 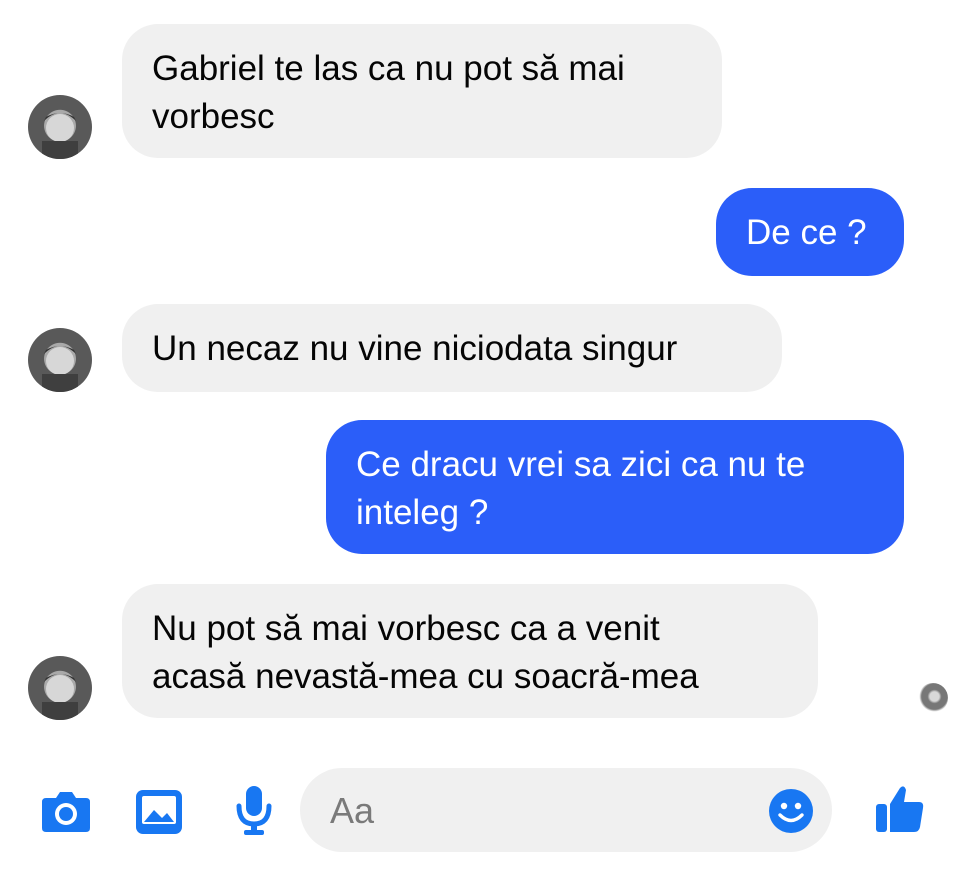 What do you see at coordinates (66, 811) in the screenshot?
I see `camera-icon` at bounding box center [66, 811].